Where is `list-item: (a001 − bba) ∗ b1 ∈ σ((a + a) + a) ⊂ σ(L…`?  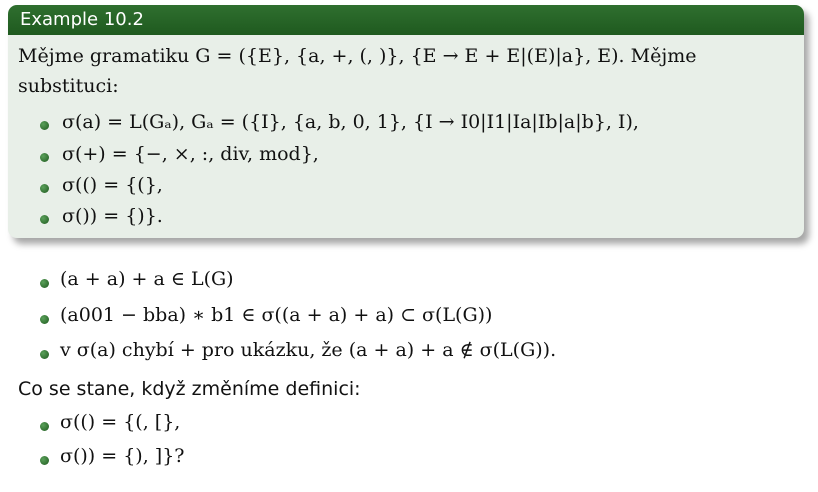 list-item: (a001 − bba) ∗ b1 ∈ σ((a + a) + a) ⊂ σ(L… is located at coordinates (276, 315).